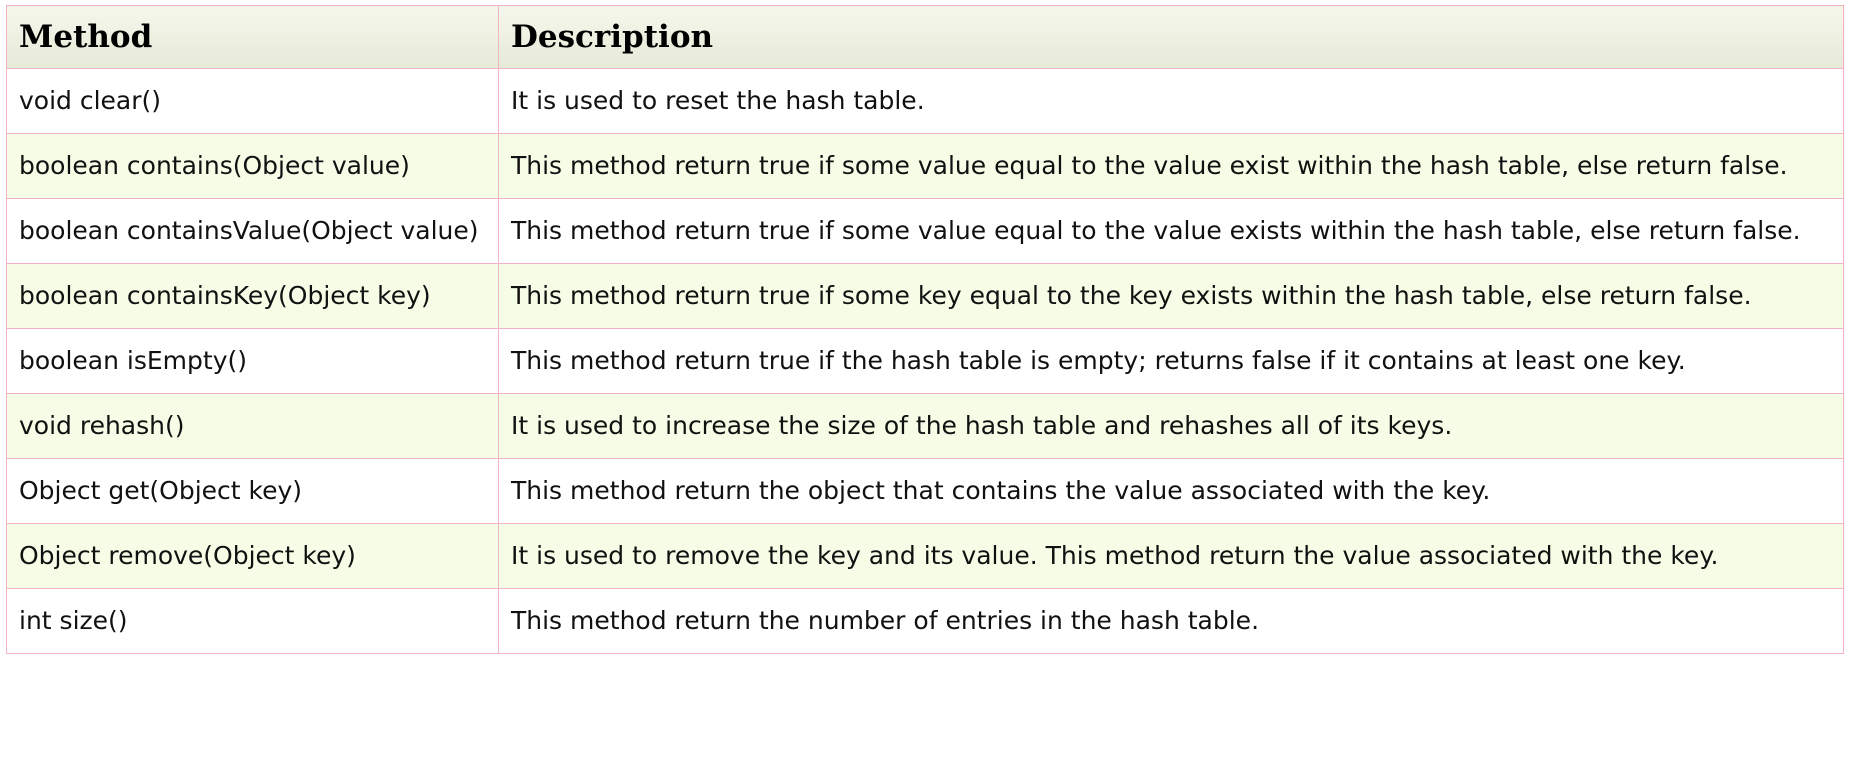  Describe the element at coordinates (252, 231) in the screenshot. I see `method-cell: boolean containsValue(Object value)` at that location.